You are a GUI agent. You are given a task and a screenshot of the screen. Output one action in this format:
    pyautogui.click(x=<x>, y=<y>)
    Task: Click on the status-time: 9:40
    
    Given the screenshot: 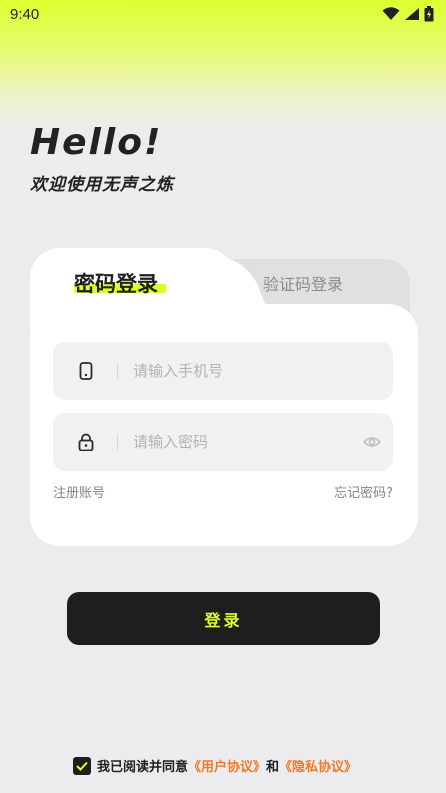 What is the action you would take?
    pyautogui.click(x=25, y=14)
    